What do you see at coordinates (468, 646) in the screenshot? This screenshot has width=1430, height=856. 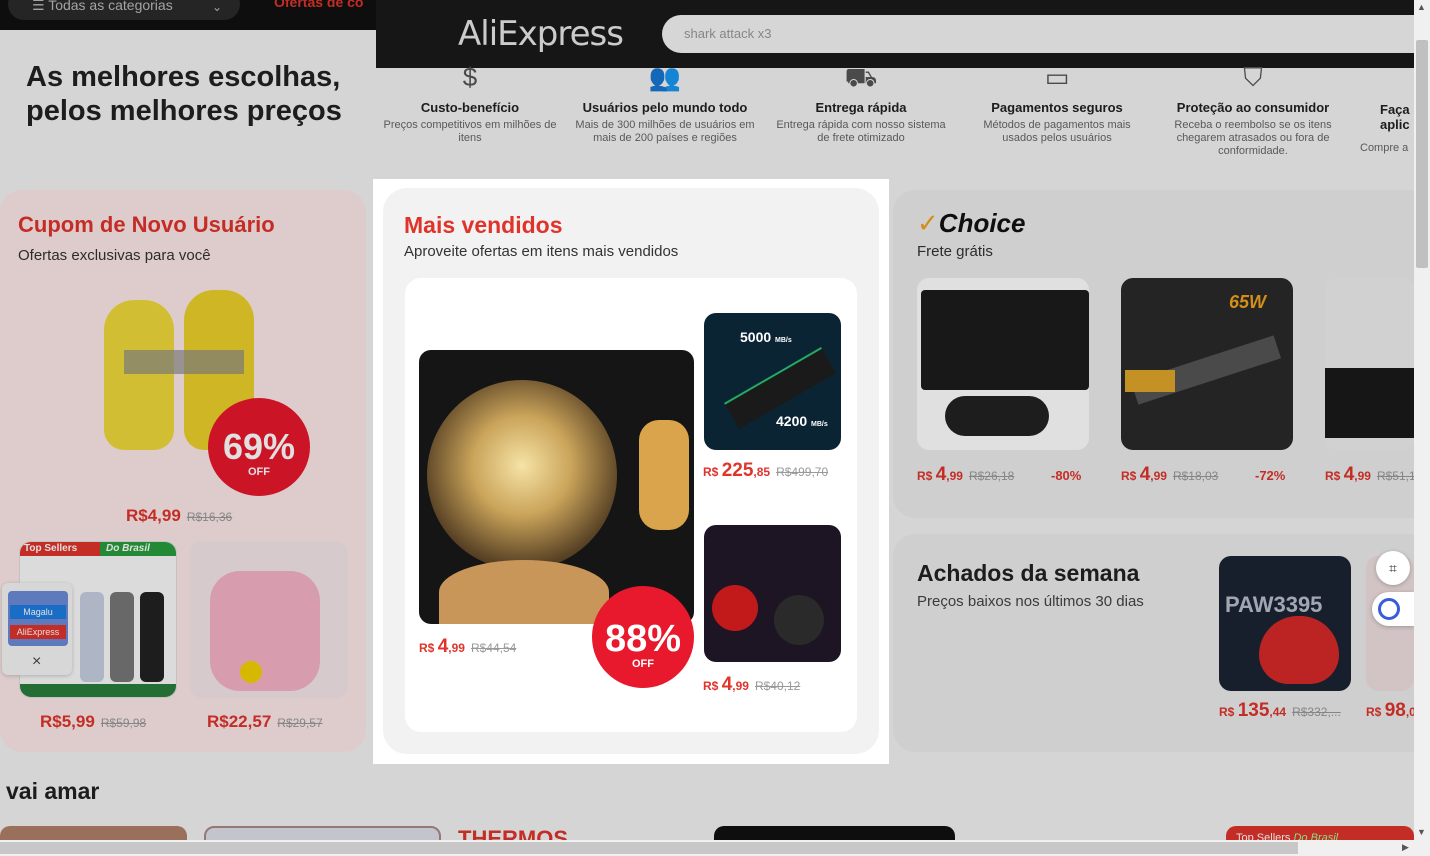 I see `product-price: R$ 4,99 R$44,54` at bounding box center [468, 646].